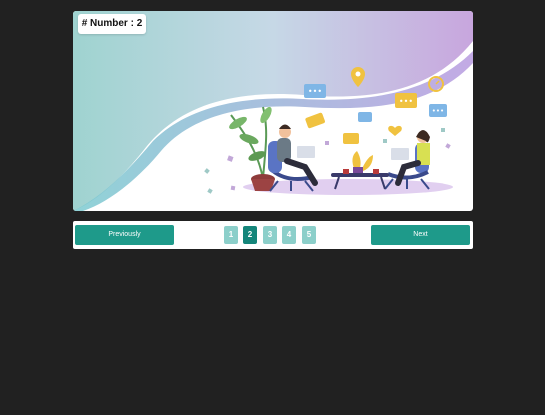 The width and height of the screenshot is (545, 415). What do you see at coordinates (124, 235) in the screenshot?
I see `previous-button: Previously` at bounding box center [124, 235].